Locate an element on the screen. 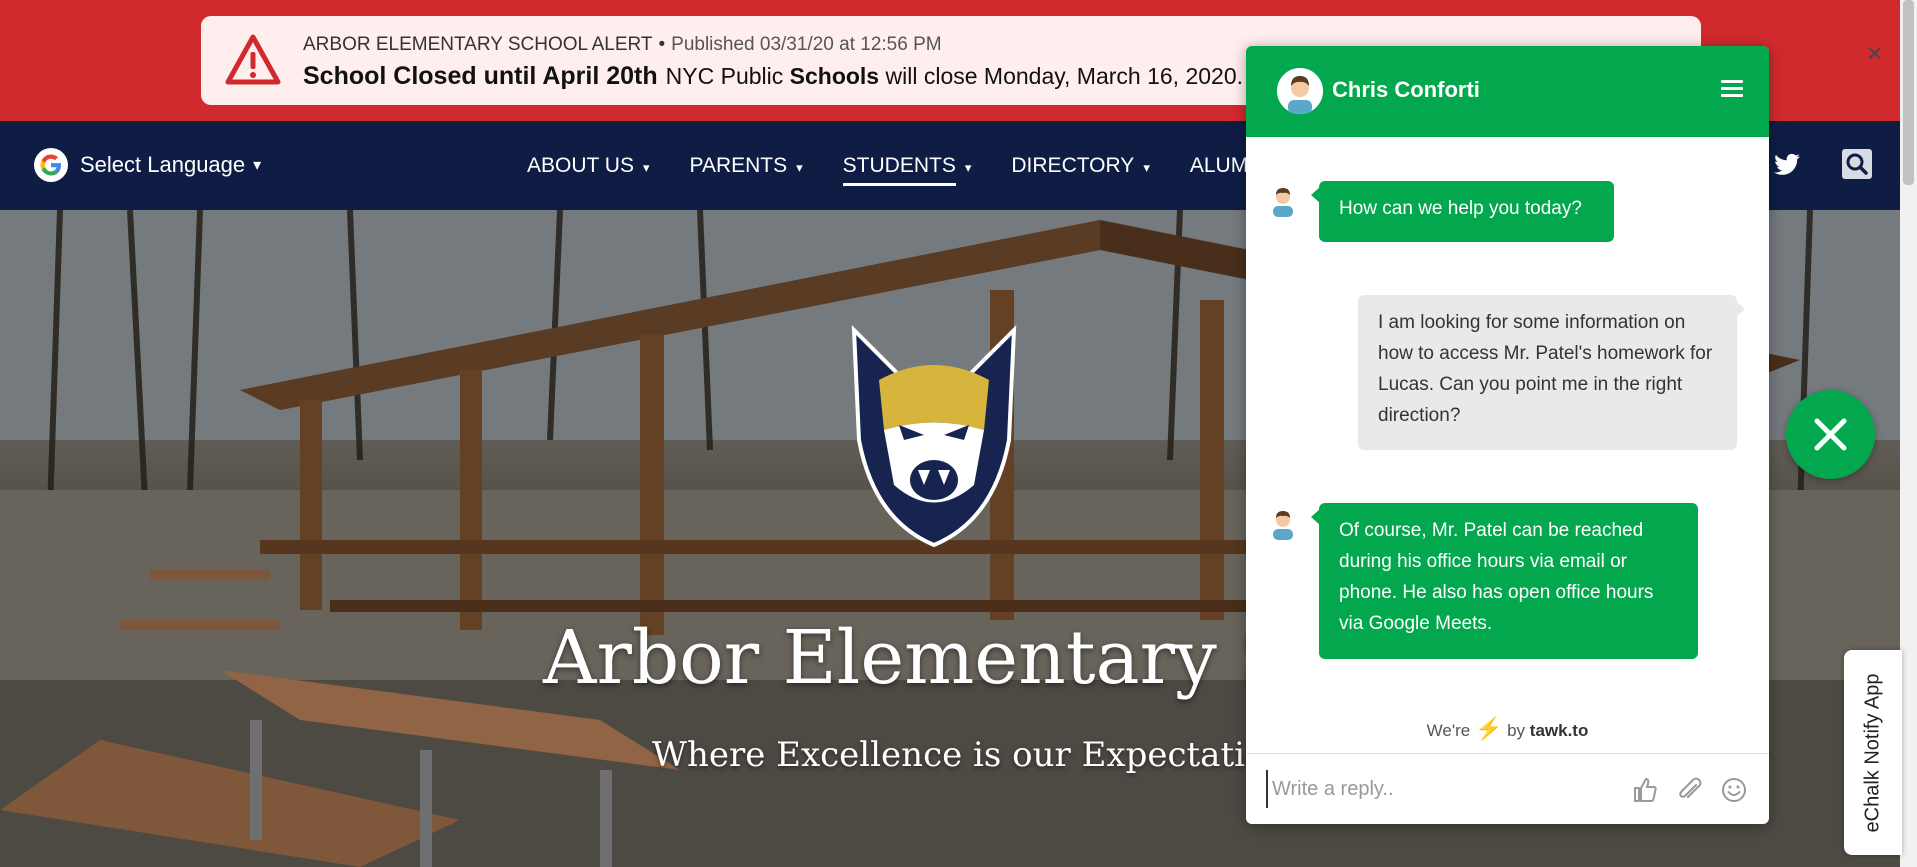 Image resolution: width=1917 pixels, height=867 pixels. chat-composer is located at coordinates (1507, 788).